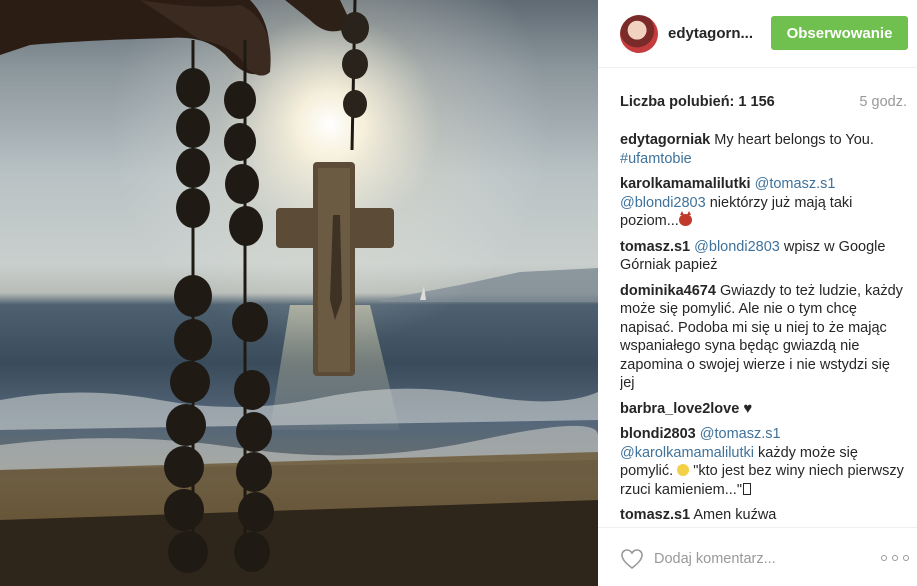 The height and width of the screenshot is (586, 917). I want to click on comment-username: edytagorniak, so click(665, 140).